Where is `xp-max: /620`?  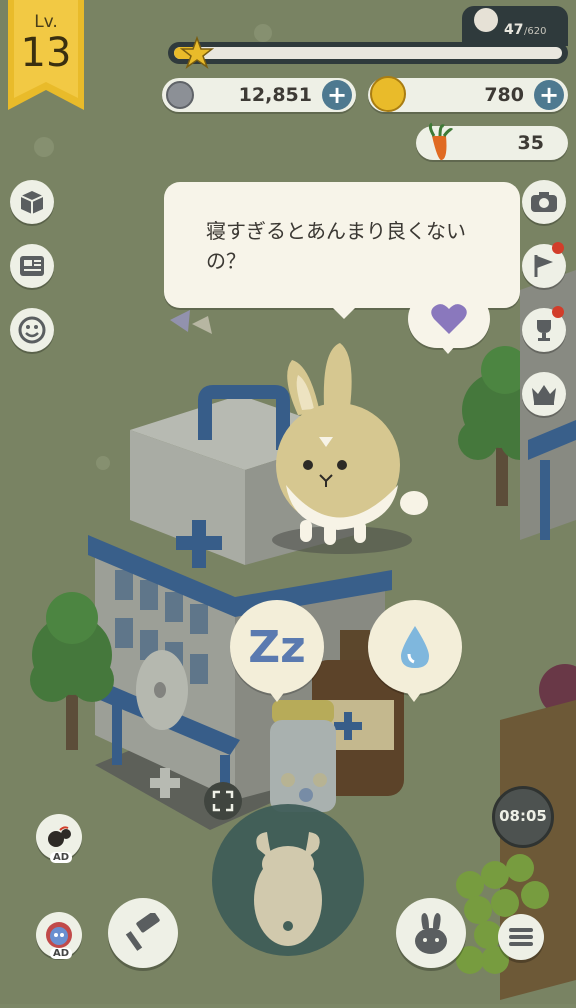 xp-max: /620 is located at coordinates (535, 31).